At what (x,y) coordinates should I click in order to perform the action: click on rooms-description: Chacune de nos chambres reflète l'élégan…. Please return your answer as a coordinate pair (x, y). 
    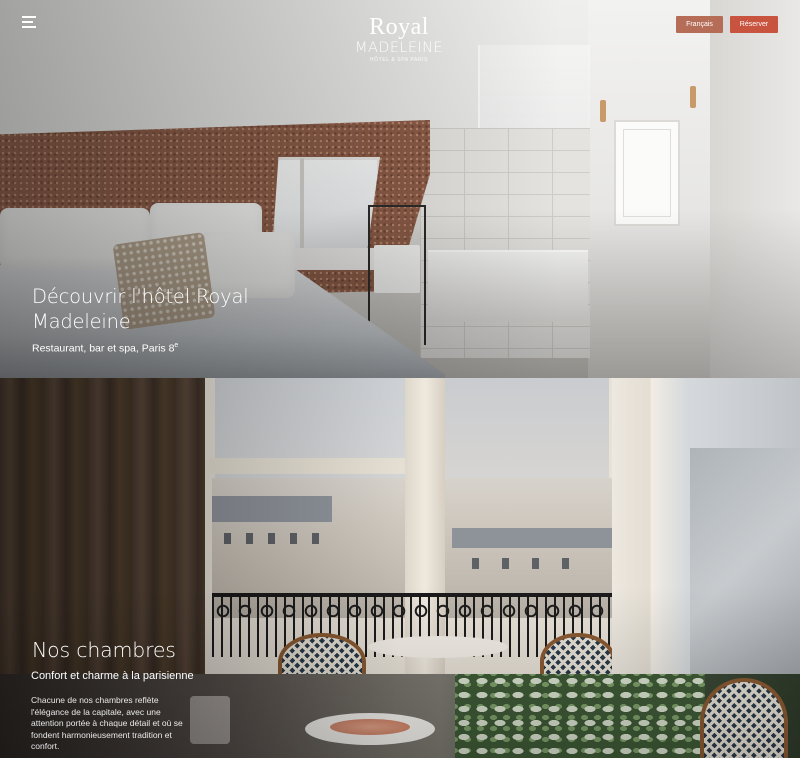
    Looking at the image, I should click on (107, 723).